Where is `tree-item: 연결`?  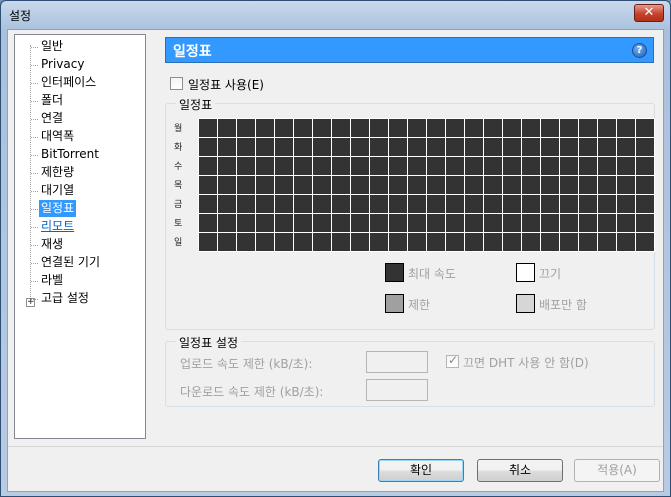 tree-item: 연결 is located at coordinates (52, 118).